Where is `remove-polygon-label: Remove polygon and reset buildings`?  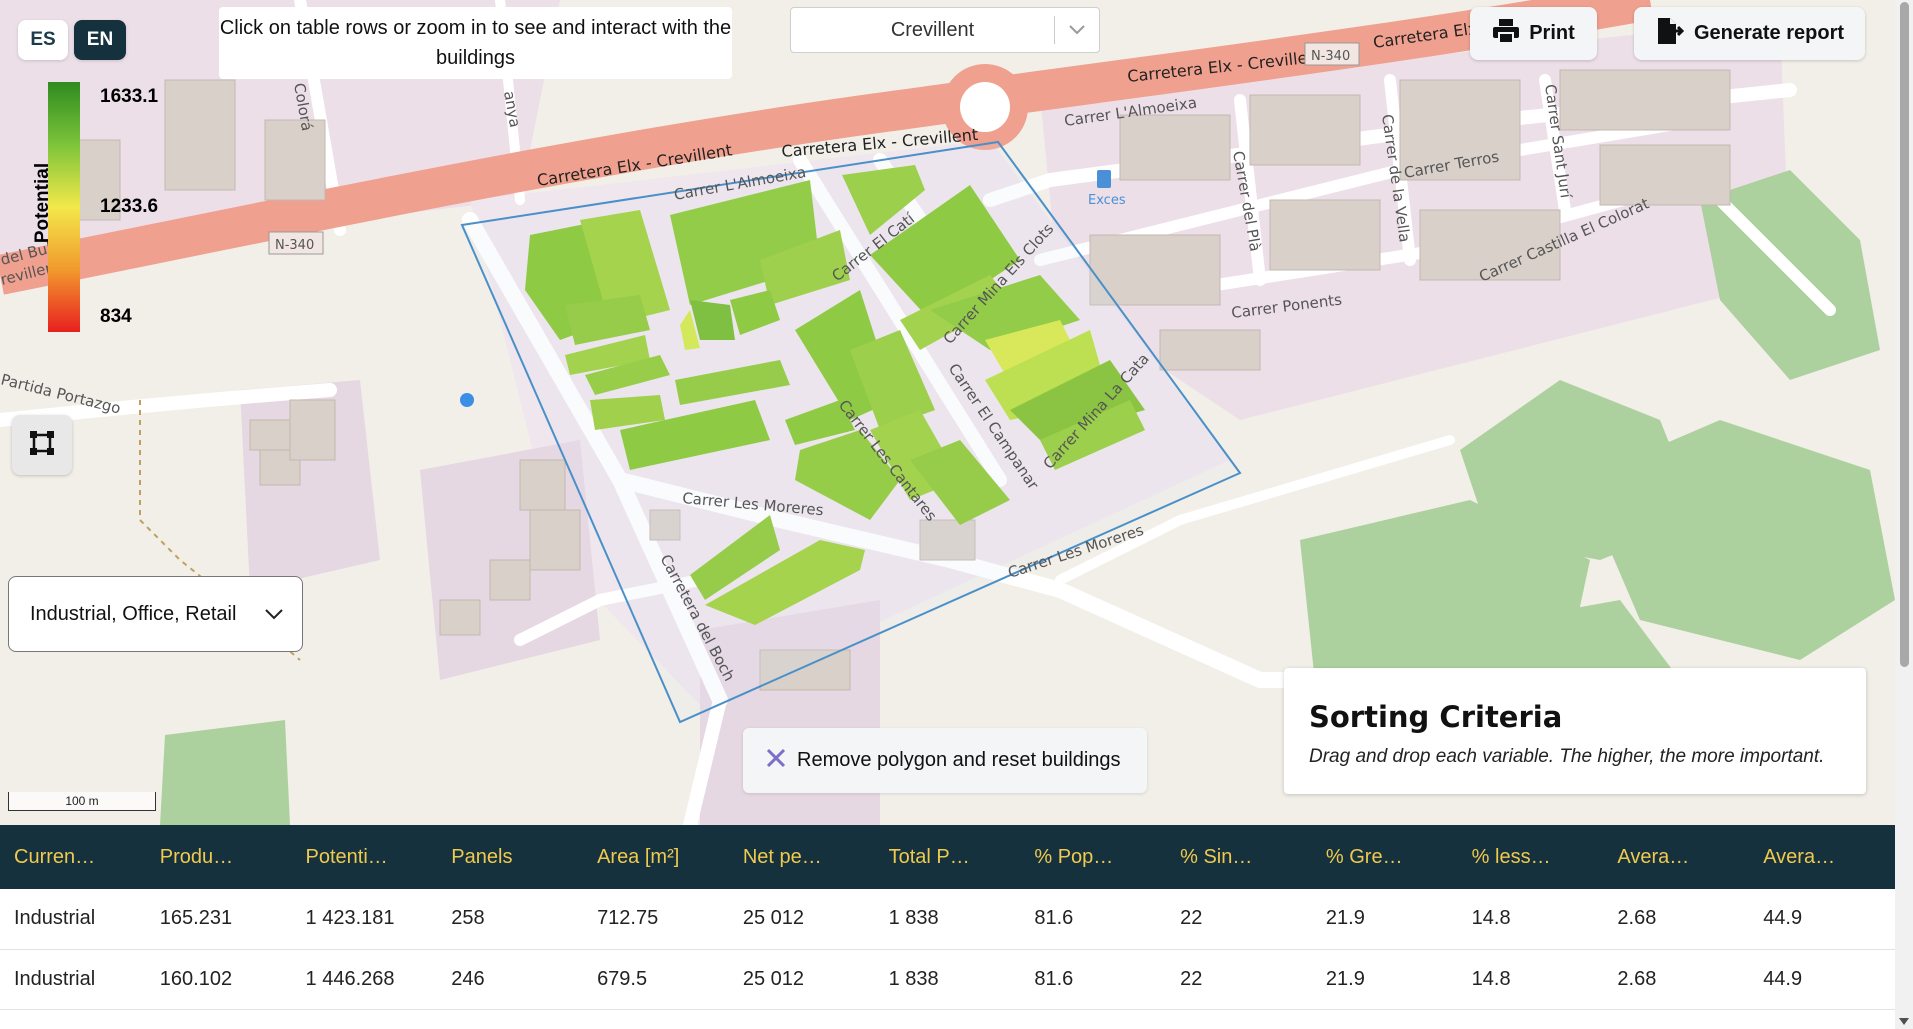
remove-polygon-label: Remove polygon and reset buildings is located at coordinates (959, 760).